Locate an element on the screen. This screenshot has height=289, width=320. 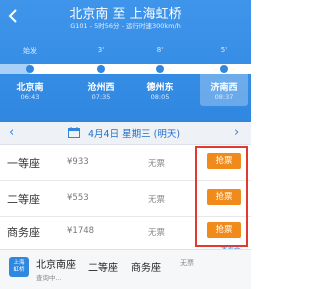
stop-duration: 8' is located at coordinates (160, 50).